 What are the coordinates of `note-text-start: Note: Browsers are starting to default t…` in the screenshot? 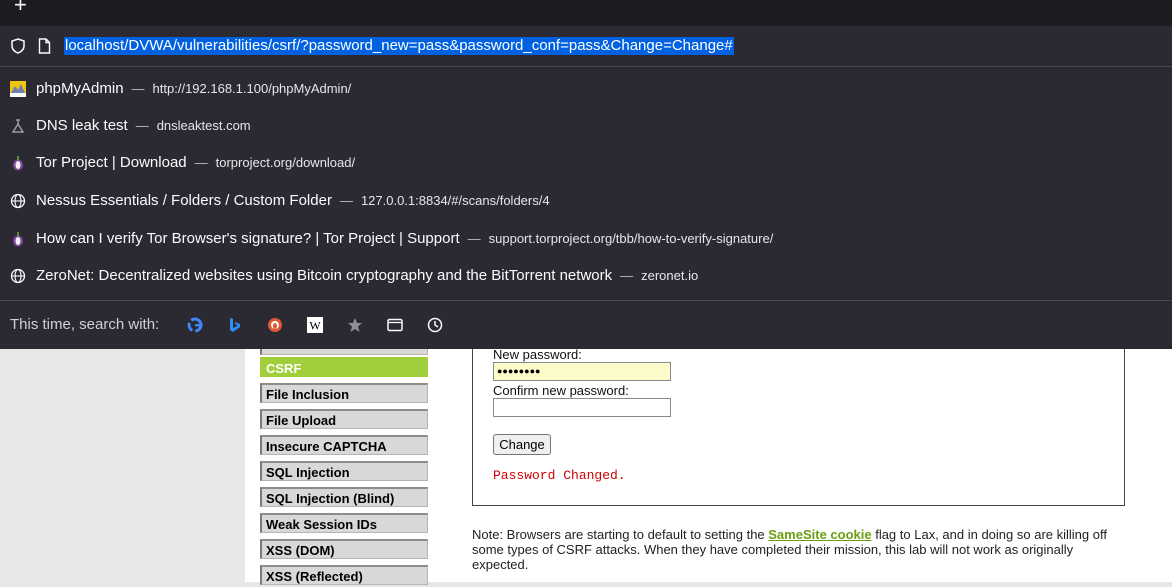 It's located at (620, 534).